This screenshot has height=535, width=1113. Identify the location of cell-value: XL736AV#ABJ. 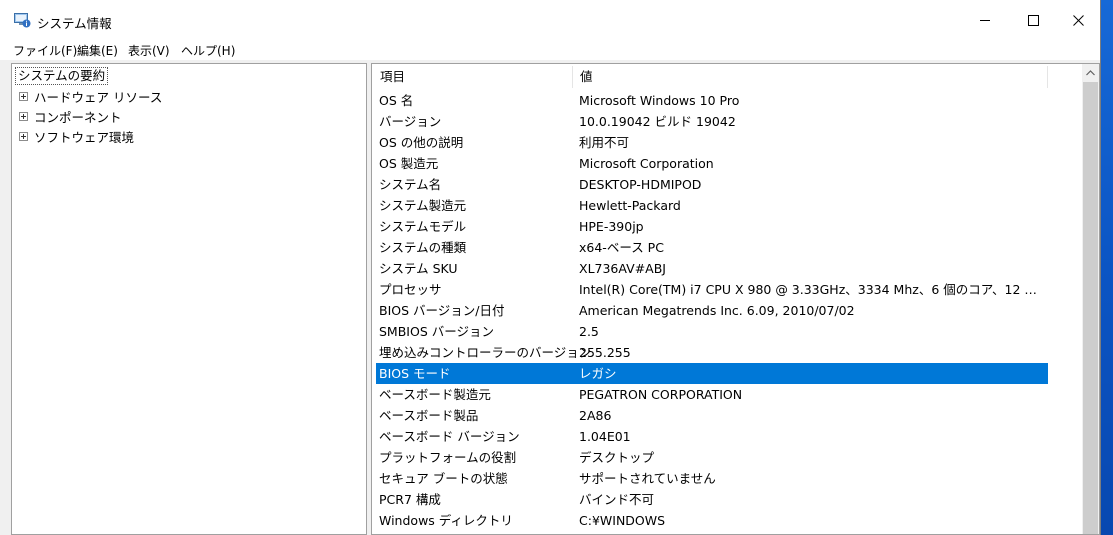
(622, 268).